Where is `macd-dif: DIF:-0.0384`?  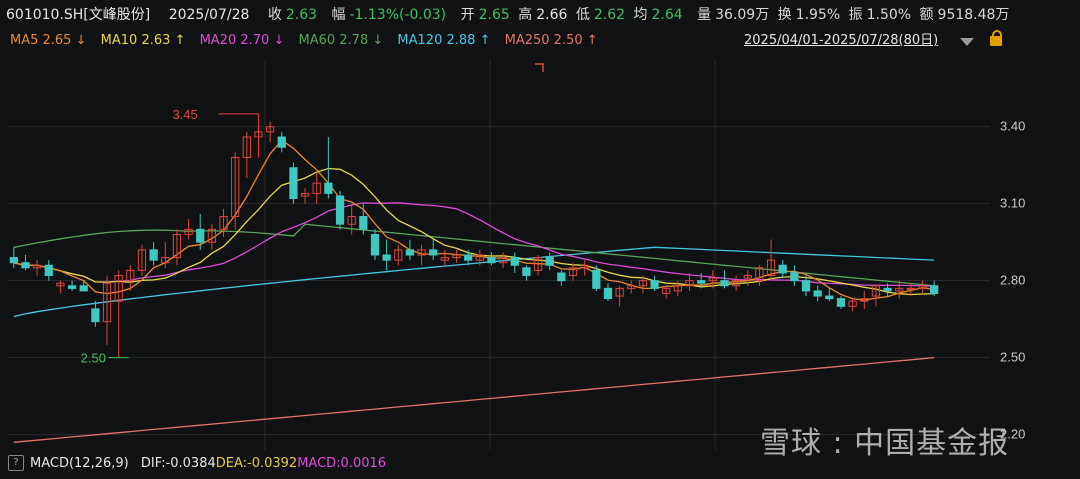
macd-dif: DIF:-0.0384 is located at coordinates (178, 463).